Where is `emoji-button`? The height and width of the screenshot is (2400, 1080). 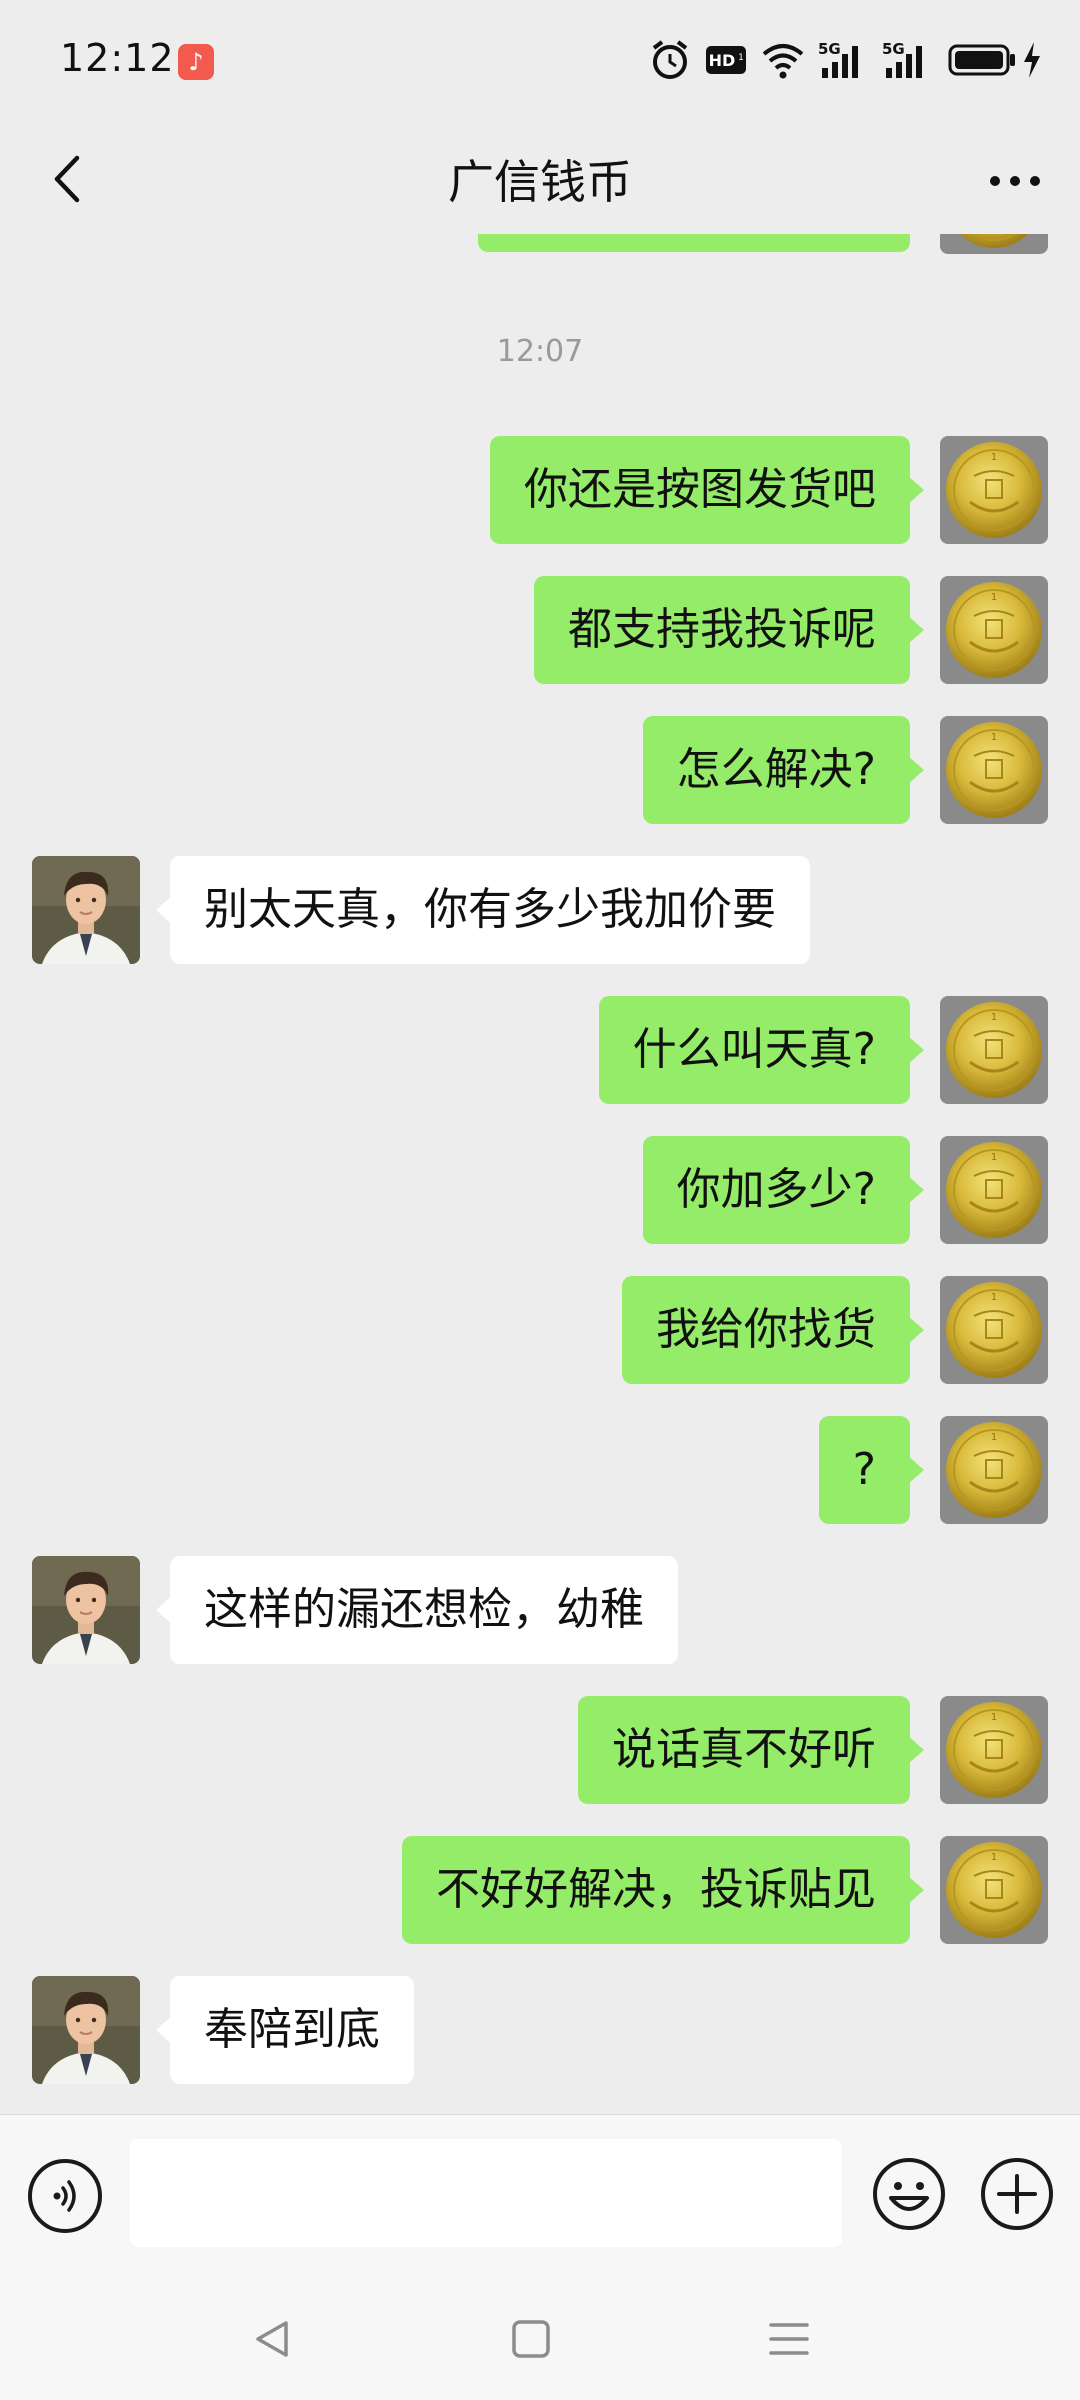 emoji-button is located at coordinates (909, 2194).